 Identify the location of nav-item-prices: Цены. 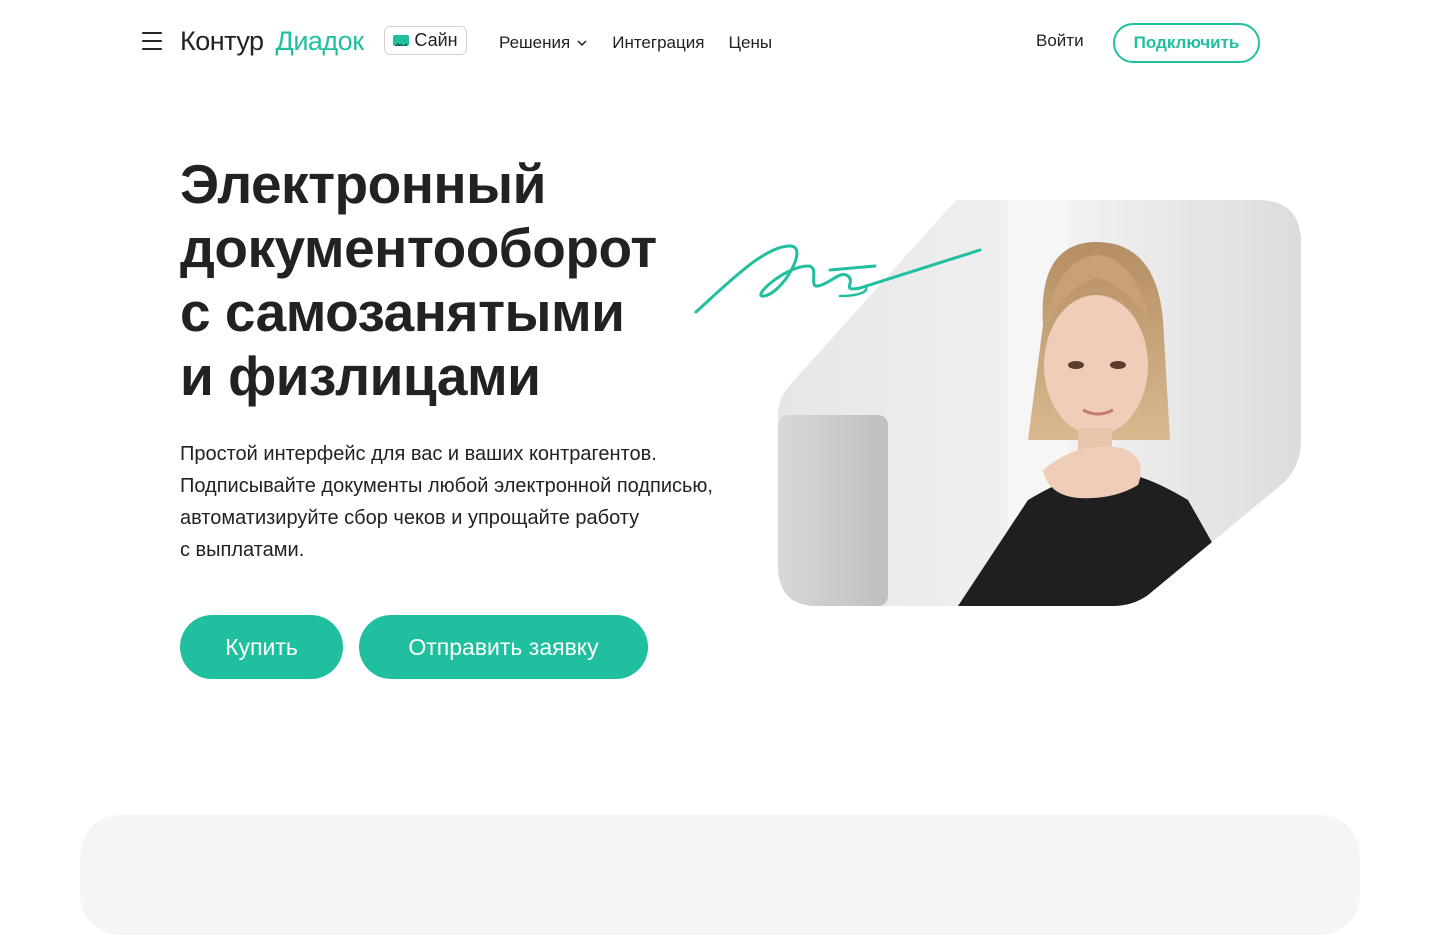
(750, 43).